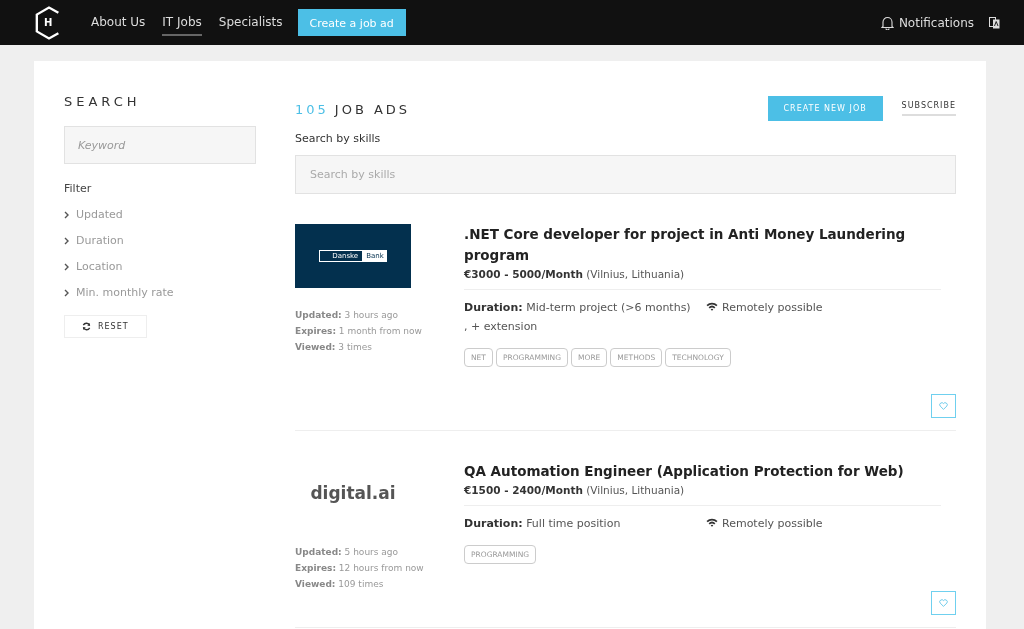 This screenshot has height=629, width=1024. What do you see at coordinates (927, 22) in the screenshot?
I see `notifications-link: Notifications` at bounding box center [927, 22].